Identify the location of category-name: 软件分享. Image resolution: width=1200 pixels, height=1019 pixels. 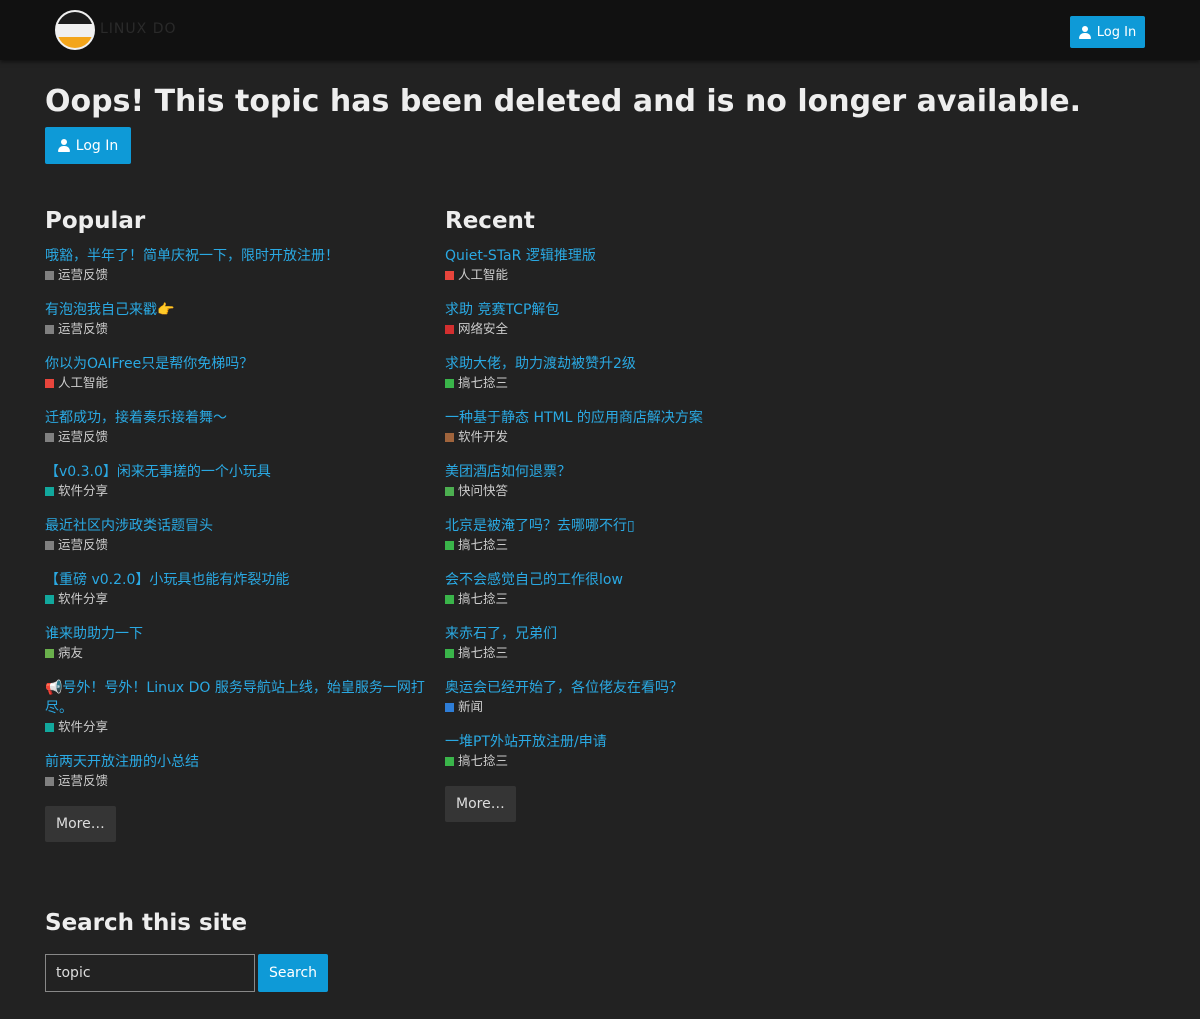
(83, 490).